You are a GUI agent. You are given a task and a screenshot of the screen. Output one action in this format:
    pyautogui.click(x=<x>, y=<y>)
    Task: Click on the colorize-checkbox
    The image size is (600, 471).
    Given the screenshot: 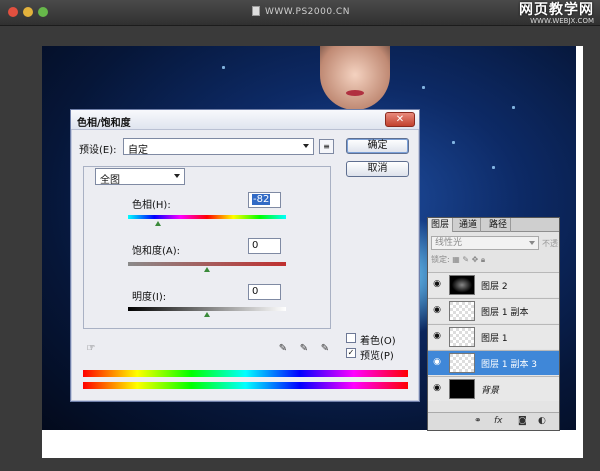 What is the action you would take?
    pyautogui.click(x=351, y=338)
    